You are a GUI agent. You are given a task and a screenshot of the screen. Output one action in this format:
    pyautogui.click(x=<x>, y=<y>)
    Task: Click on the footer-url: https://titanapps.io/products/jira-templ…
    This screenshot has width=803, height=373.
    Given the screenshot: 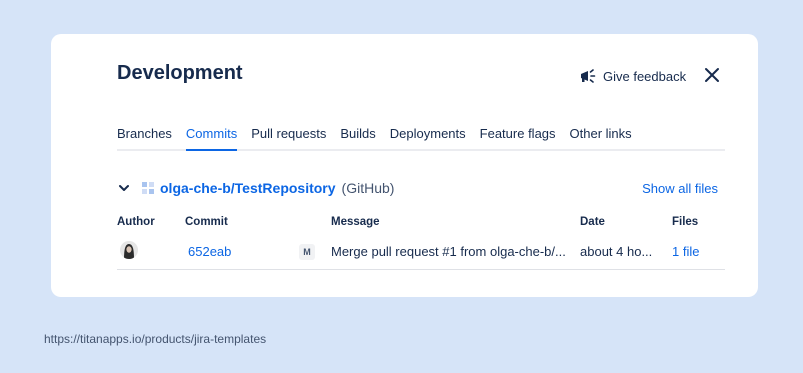 What is the action you would take?
    pyautogui.click(x=155, y=339)
    